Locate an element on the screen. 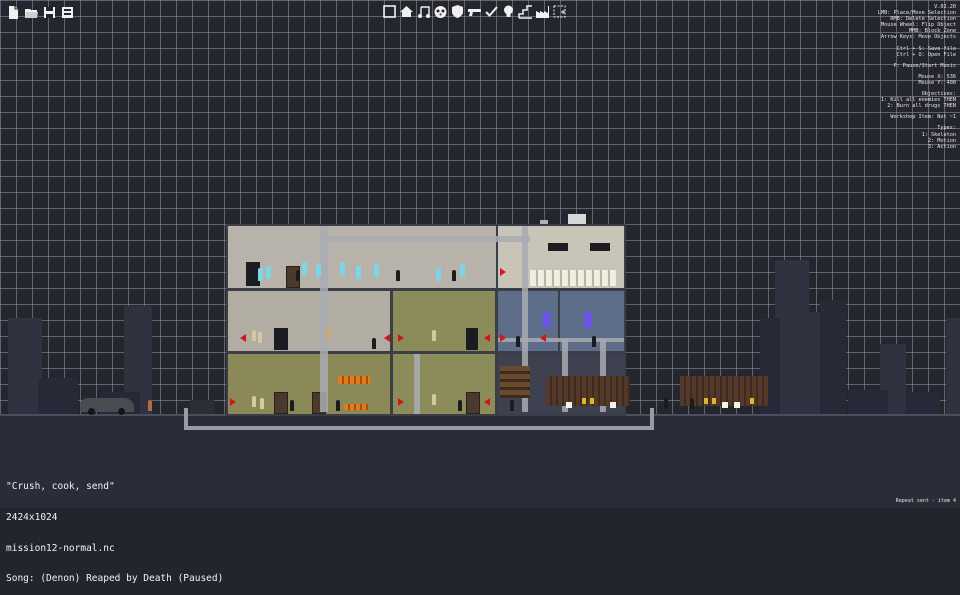 This screenshot has width=960, height=595. gun-icon is located at coordinates (474, 11).